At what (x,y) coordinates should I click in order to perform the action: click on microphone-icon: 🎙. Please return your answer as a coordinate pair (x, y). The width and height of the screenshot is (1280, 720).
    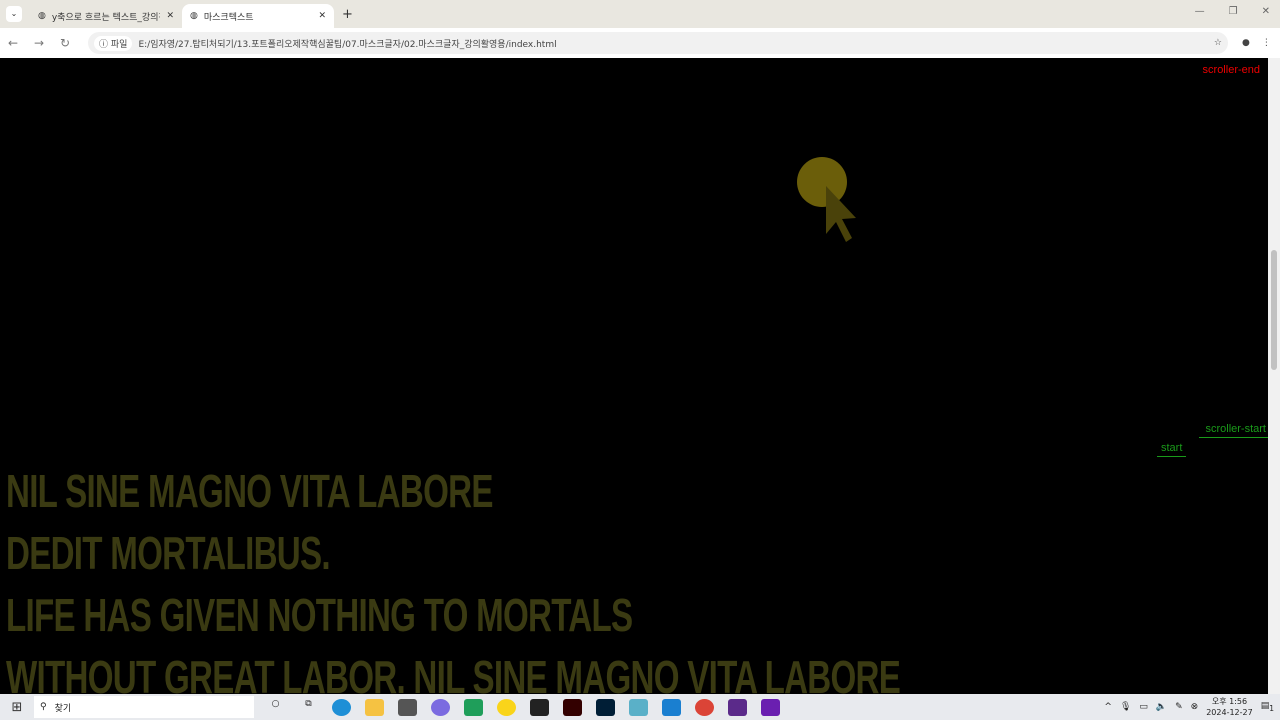
    Looking at the image, I should click on (1125, 707).